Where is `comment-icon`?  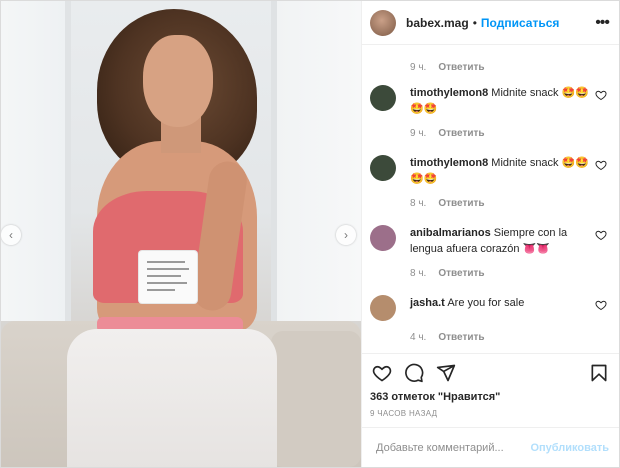 comment-icon is located at coordinates (414, 372).